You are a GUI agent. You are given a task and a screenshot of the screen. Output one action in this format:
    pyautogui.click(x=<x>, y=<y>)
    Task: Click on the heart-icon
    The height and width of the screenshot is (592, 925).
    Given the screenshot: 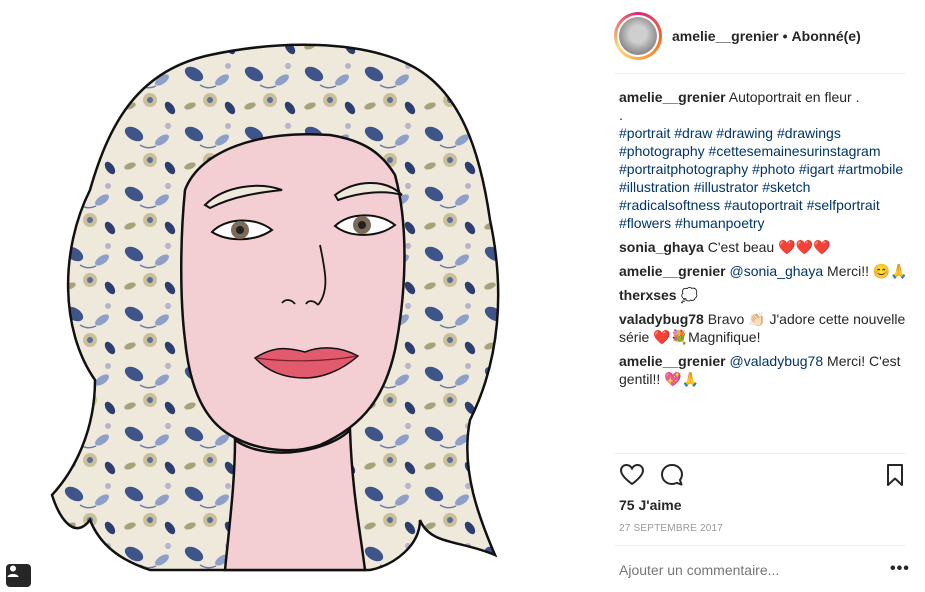 What is the action you would take?
    pyautogui.click(x=632, y=475)
    